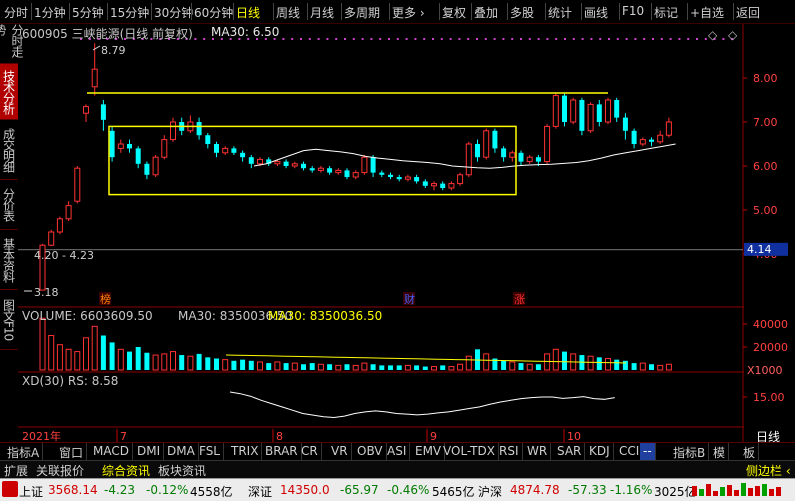 The image size is (795, 501). What do you see at coordinates (210, 452) in the screenshot?
I see `indicator-tab-fsl: FSL` at bounding box center [210, 452].